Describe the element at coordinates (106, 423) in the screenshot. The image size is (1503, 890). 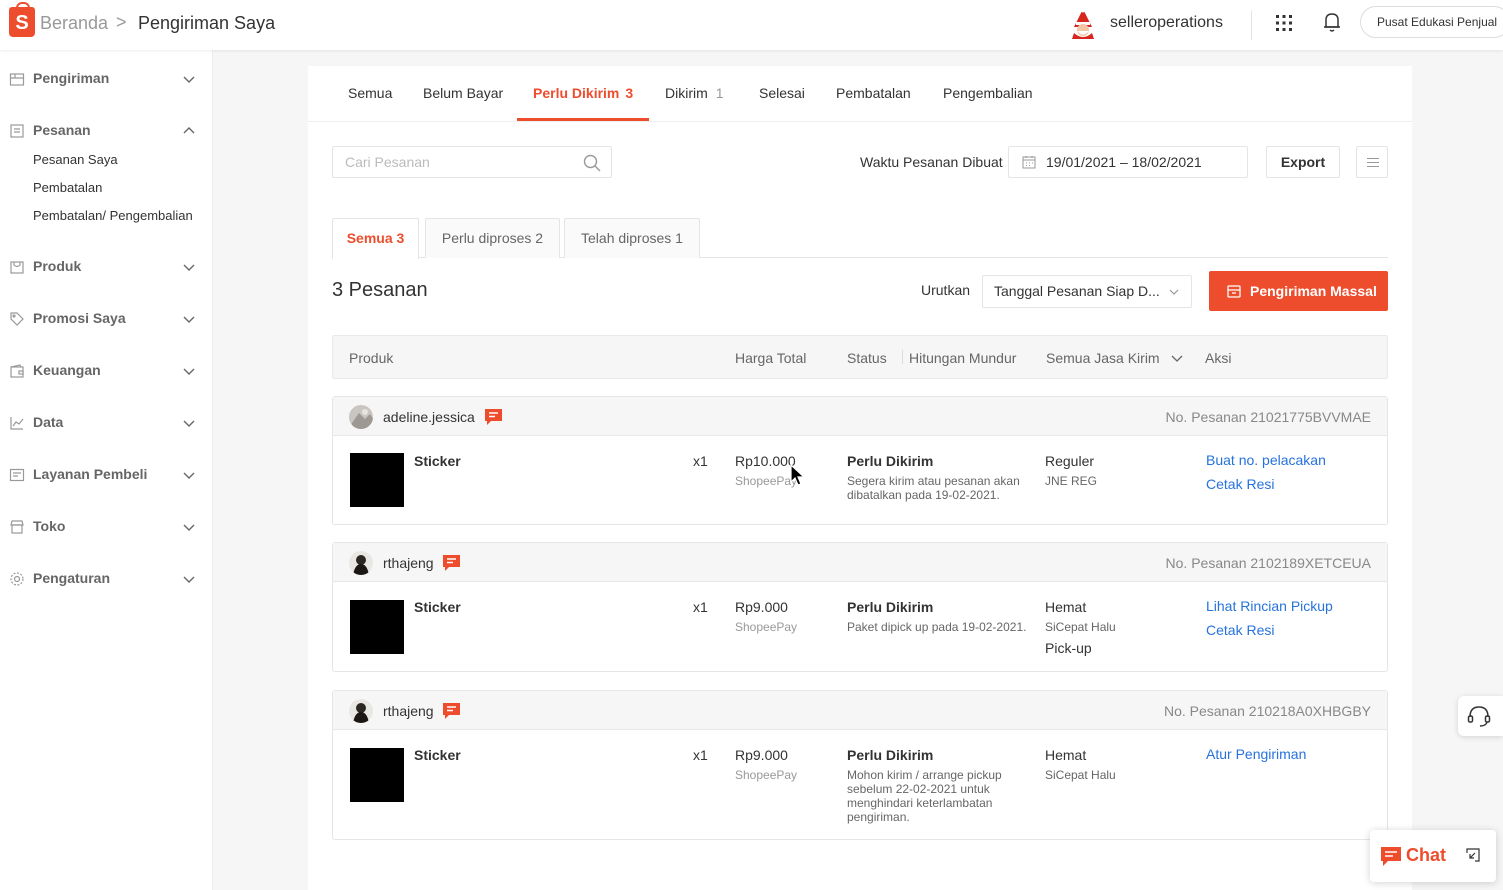
I see `sidebar-group-data: Data` at that location.